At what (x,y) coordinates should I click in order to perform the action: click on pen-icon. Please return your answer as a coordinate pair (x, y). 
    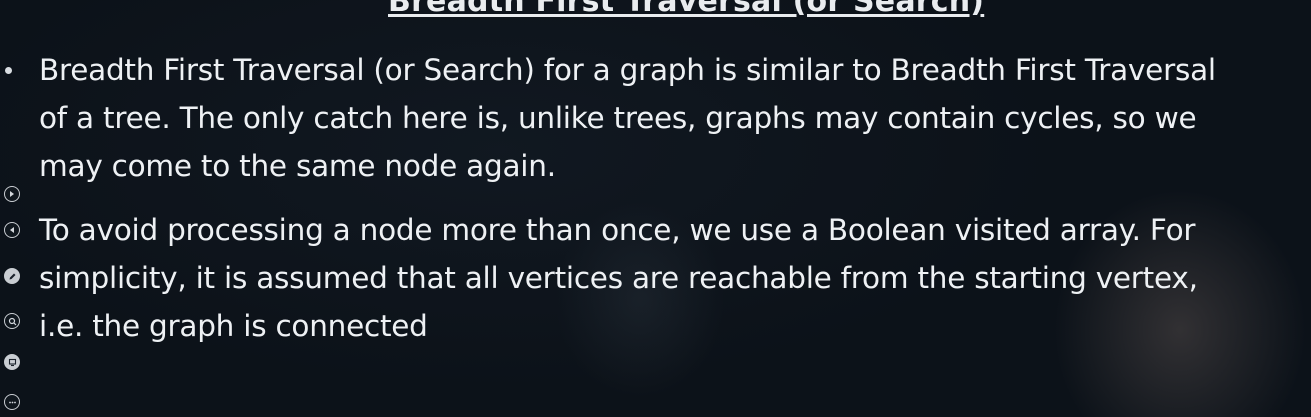
    Looking at the image, I should click on (12, 276).